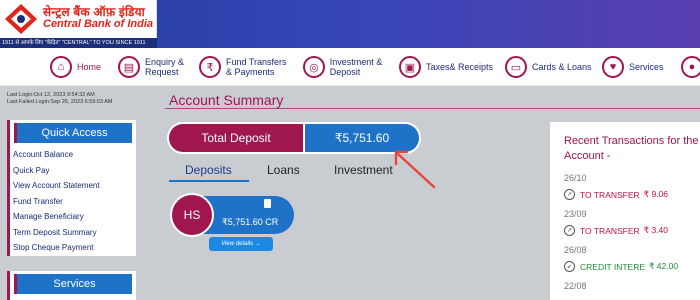 This screenshot has width=700, height=300. Describe the element at coordinates (74, 233) in the screenshot. I see `quick-link-term-deposit: Term Deposit Summary` at that location.